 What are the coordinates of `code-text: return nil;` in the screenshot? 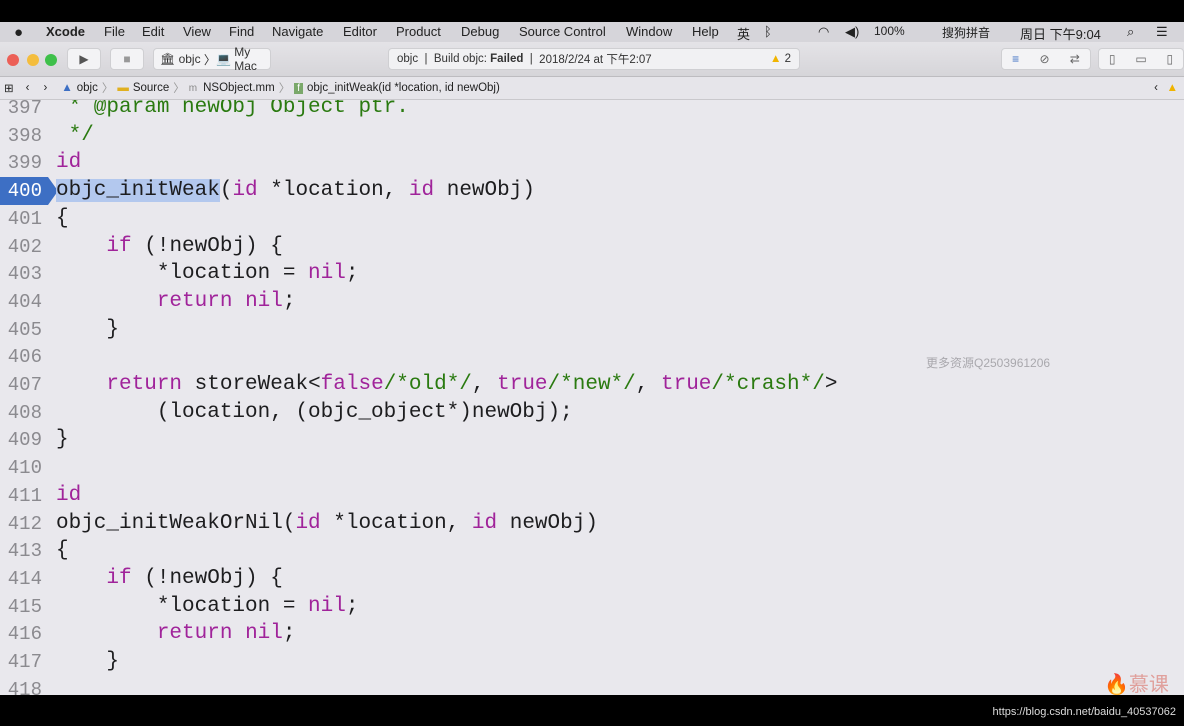 It's located at (176, 302).